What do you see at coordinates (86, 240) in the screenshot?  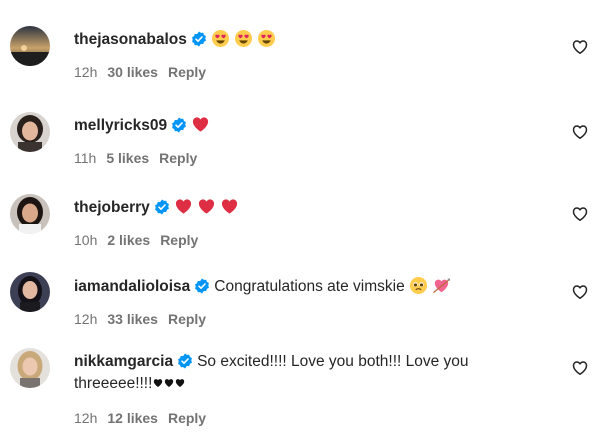 I see `timestamp: 10h` at bounding box center [86, 240].